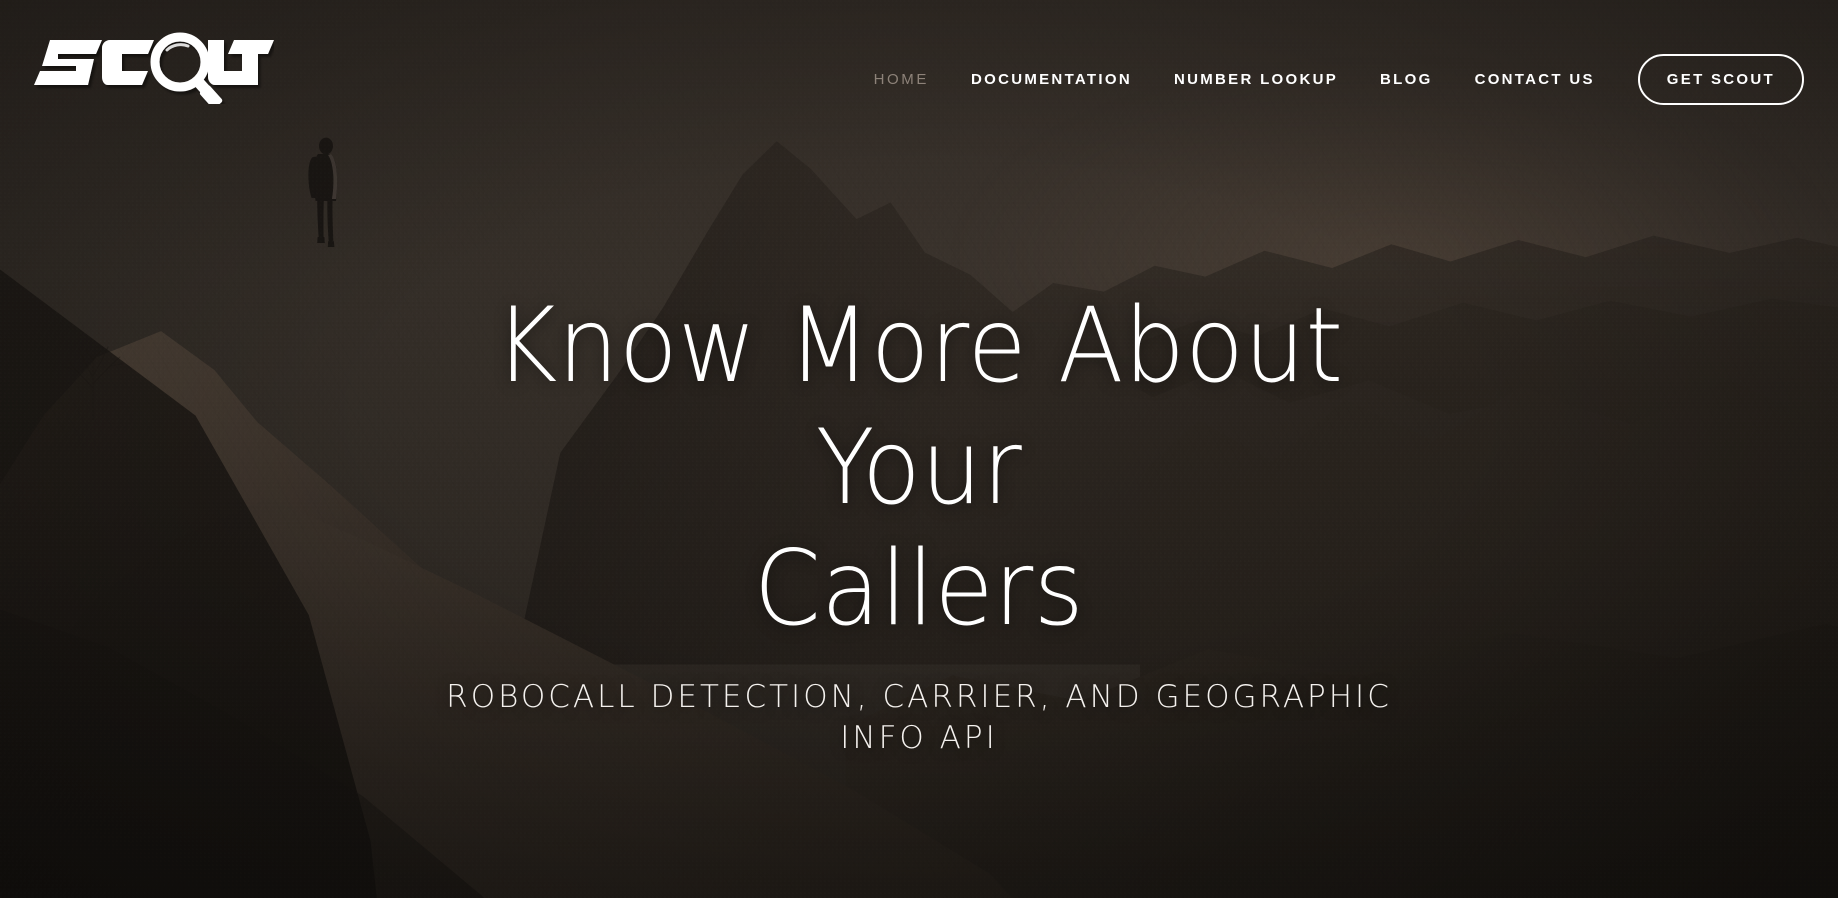  What do you see at coordinates (919, 407) in the screenshot?
I see `hero-title-line-1: Know More About Your` at bounding box center [919, 407].